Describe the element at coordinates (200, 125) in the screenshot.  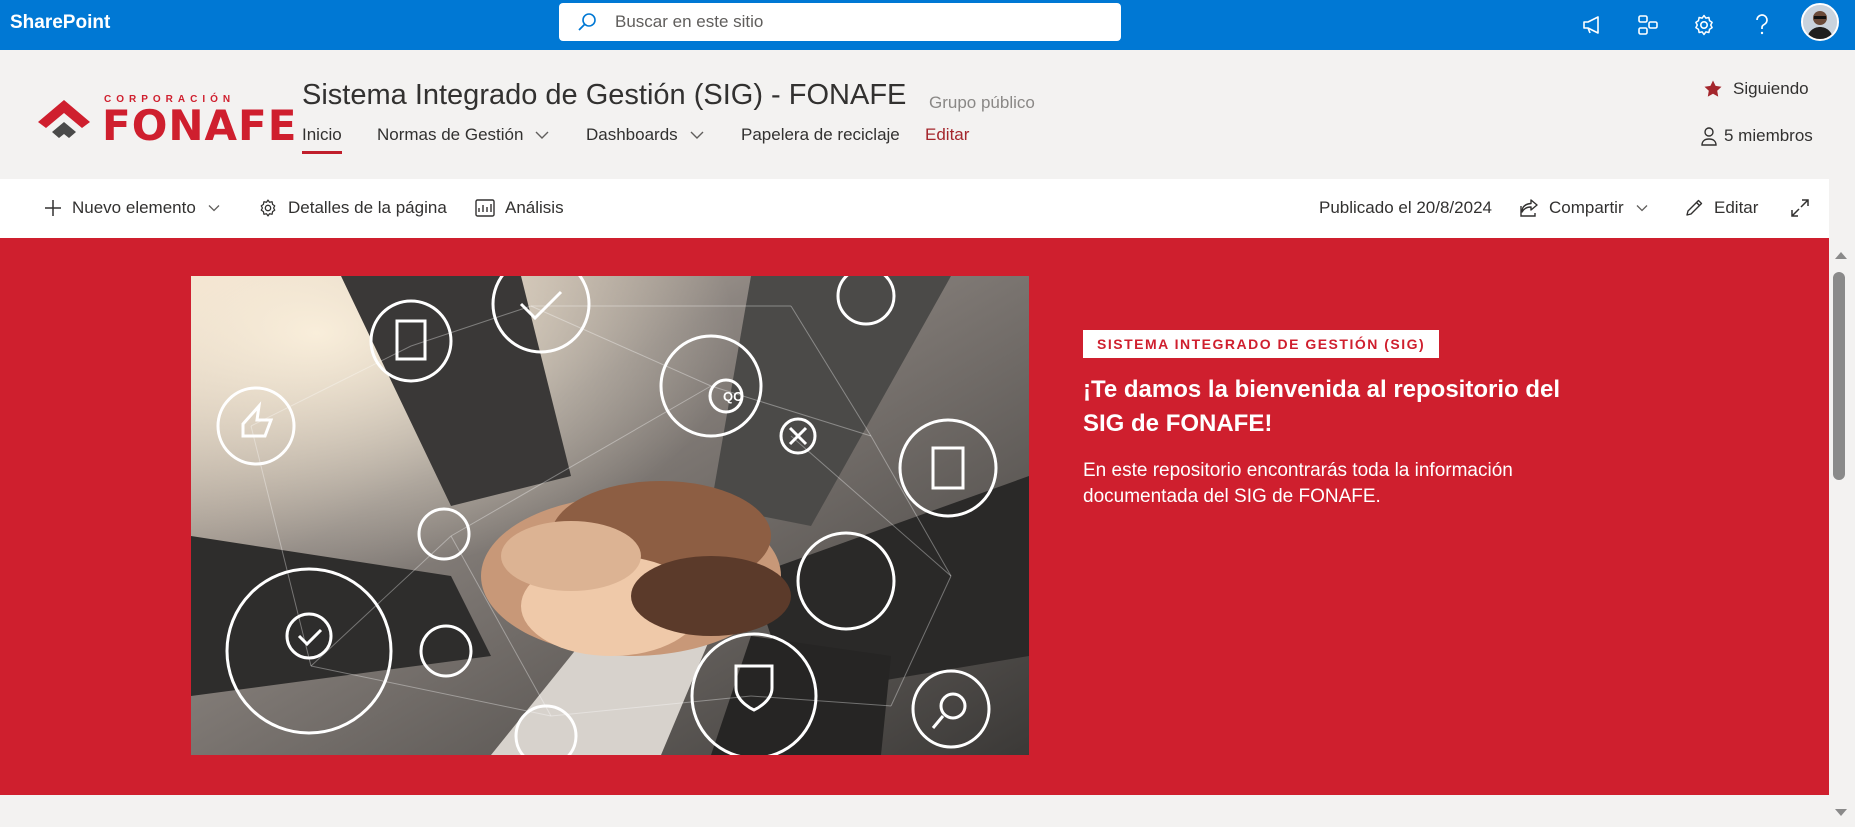
I see `logo-name: FONAFE` at that location.